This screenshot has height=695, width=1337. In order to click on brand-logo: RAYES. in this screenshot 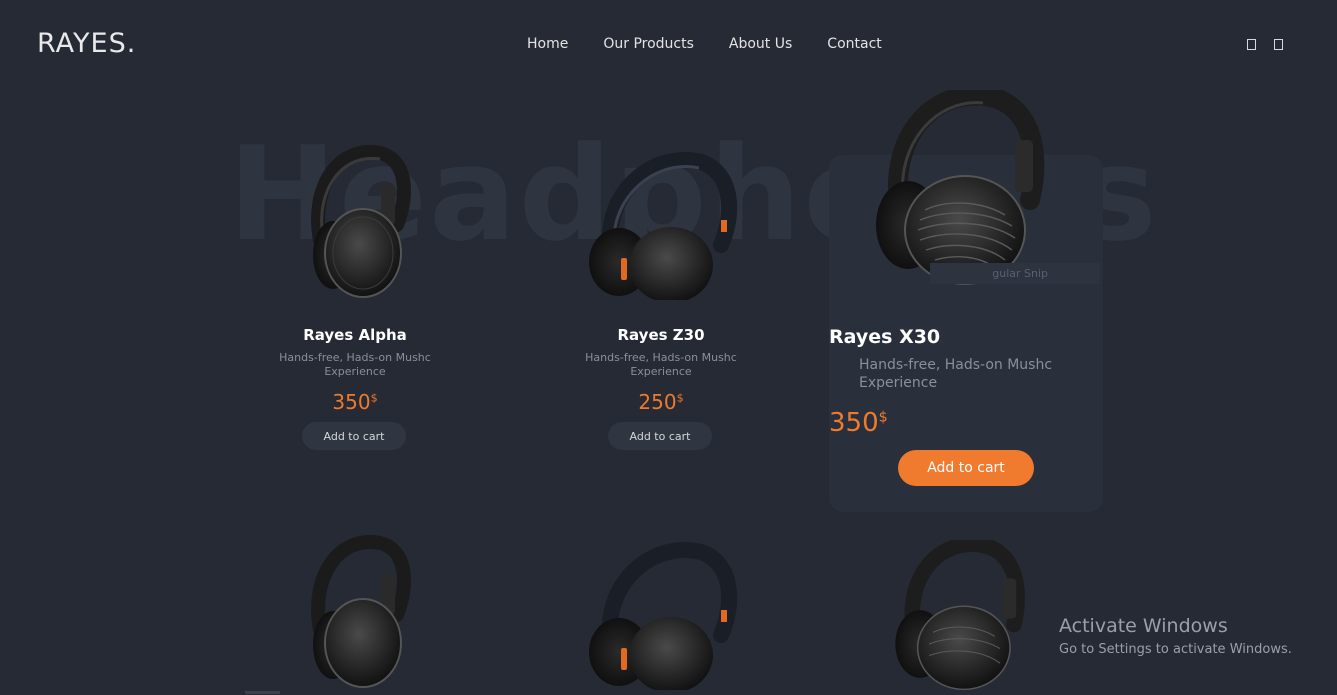, I will do `click(86, 43)`.